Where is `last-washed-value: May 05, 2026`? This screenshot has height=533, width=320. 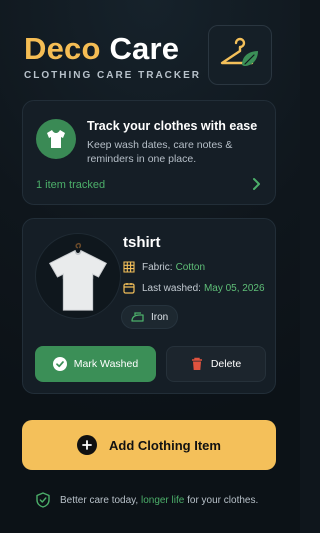
last-washed-value: May 05, 2026 is located at coordinates (234, 288).